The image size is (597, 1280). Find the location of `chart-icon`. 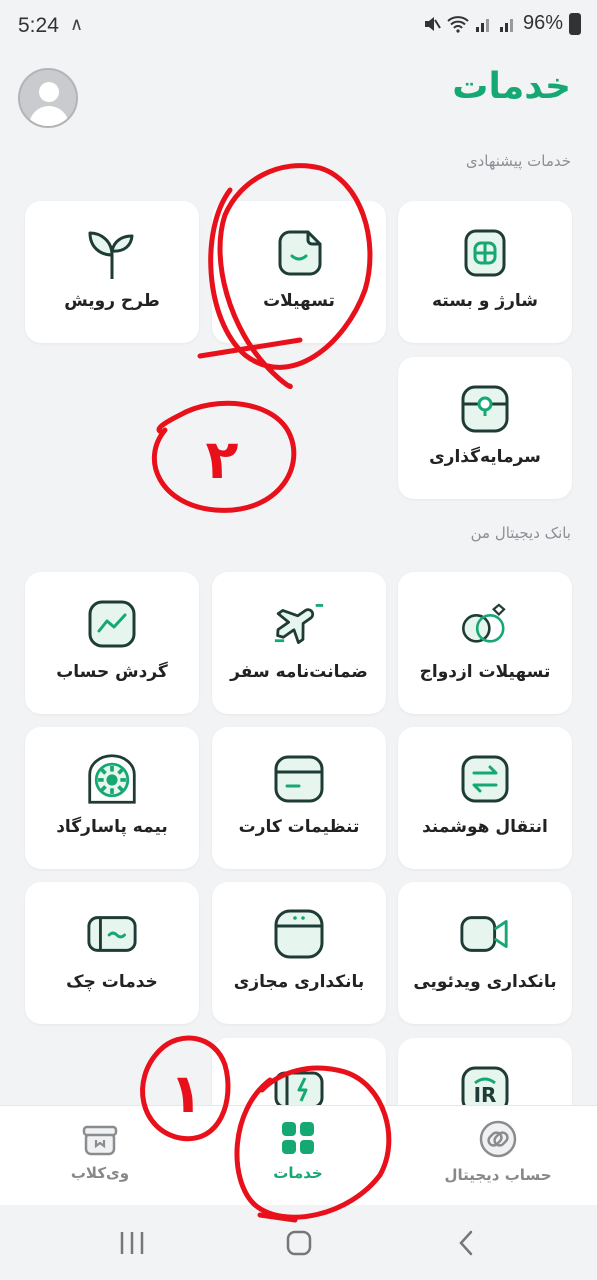

chart-icon is located at coordinates (112, 624).